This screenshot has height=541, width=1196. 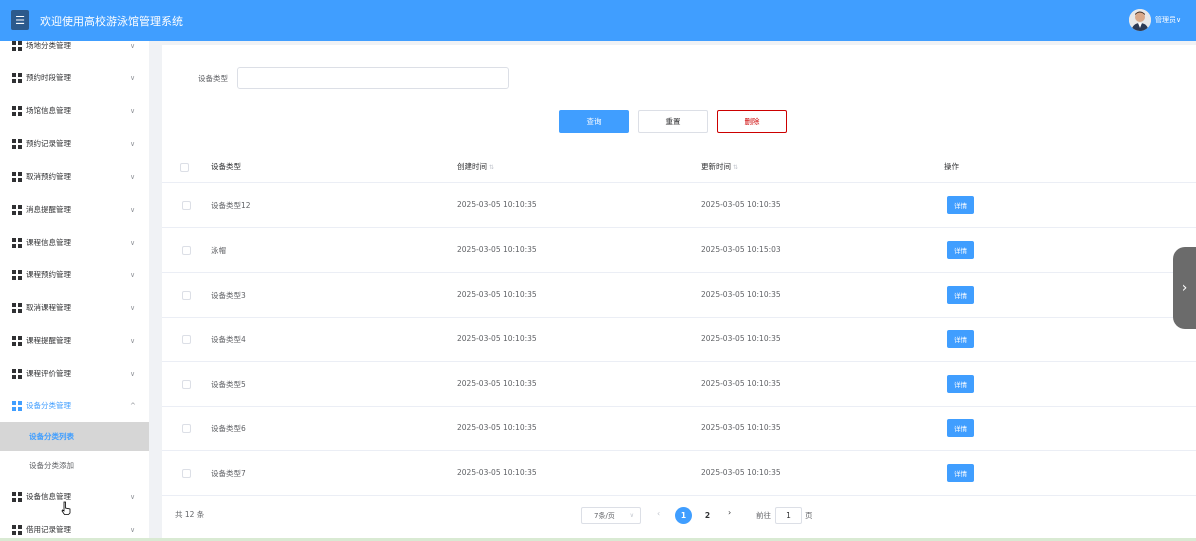 What do you see at coordinates (707, 515) in the screenshot?
I see `page-2-button: 2` at bounding box center [707, 515].